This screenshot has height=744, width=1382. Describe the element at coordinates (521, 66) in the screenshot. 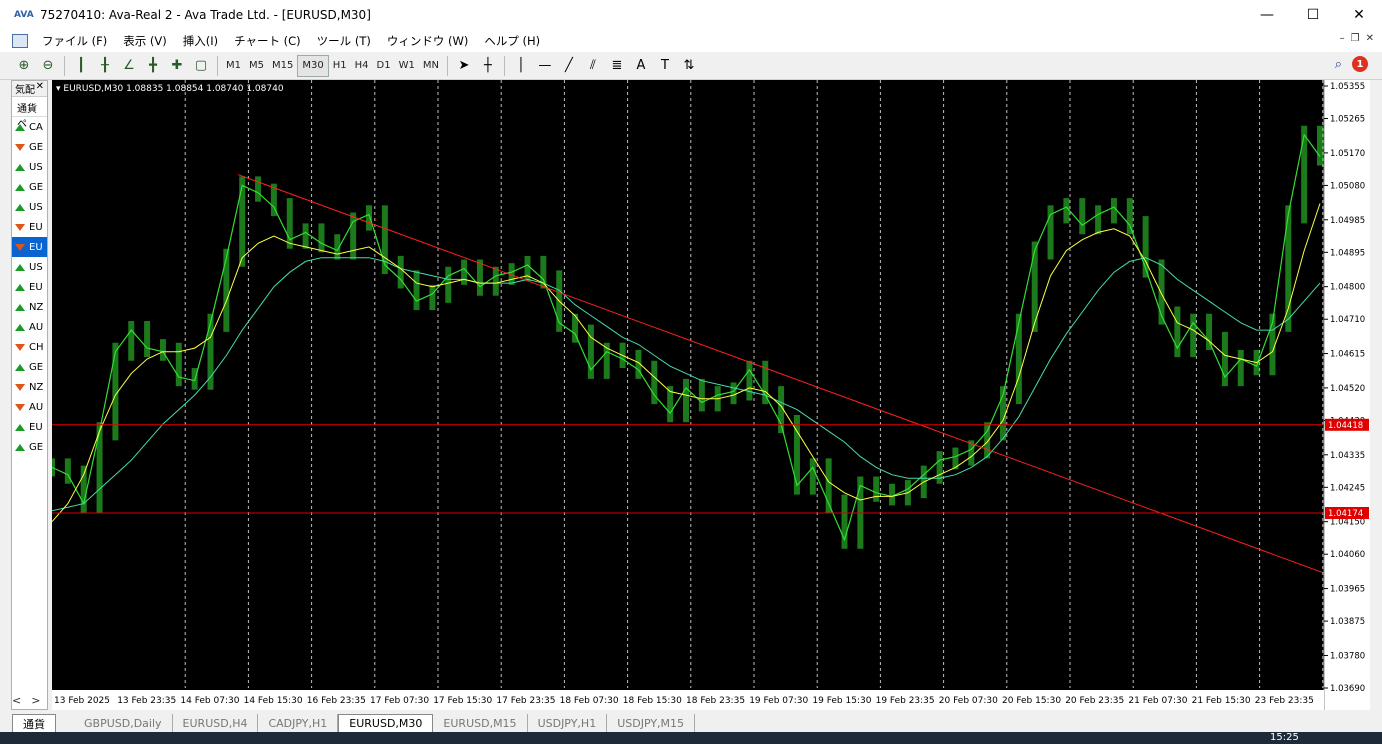

I see `vertical-line-icon: │` at that location.